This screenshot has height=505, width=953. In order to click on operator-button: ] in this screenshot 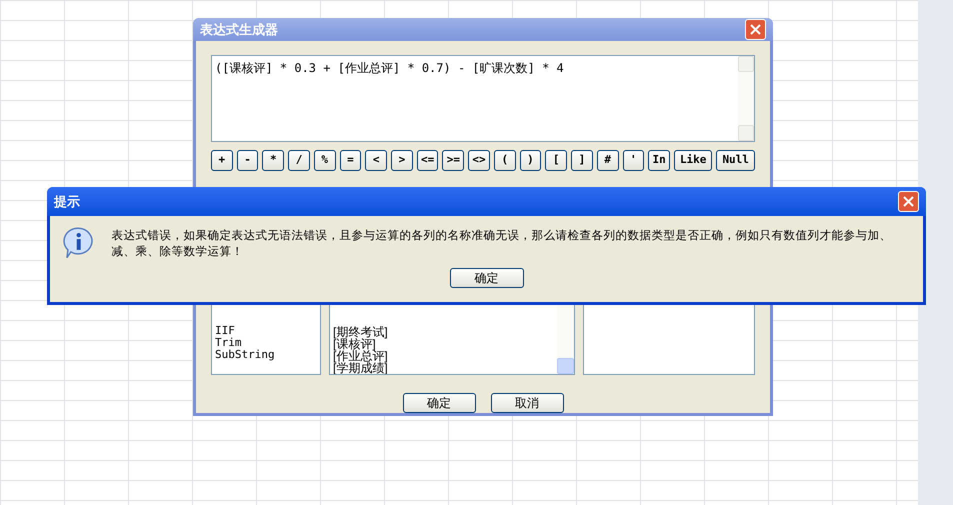, I will do `click(582, 160)`.